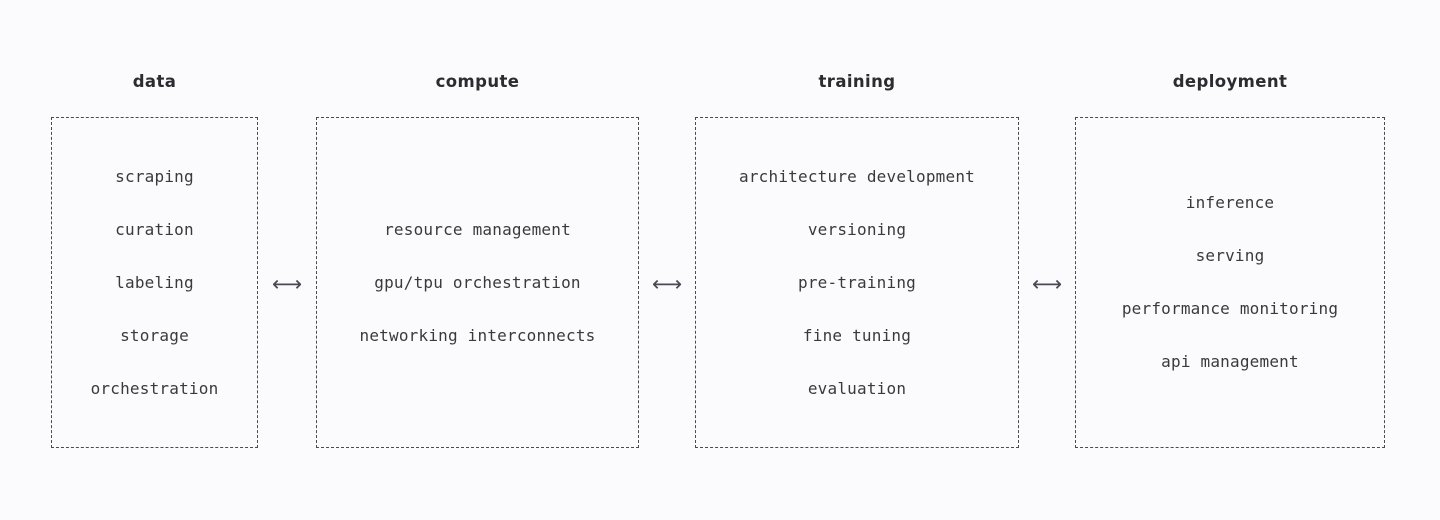  What do you see at coordinates (154, 335) in the screenshot?
I see `list-item: storage` at bounding box center [154, 335].